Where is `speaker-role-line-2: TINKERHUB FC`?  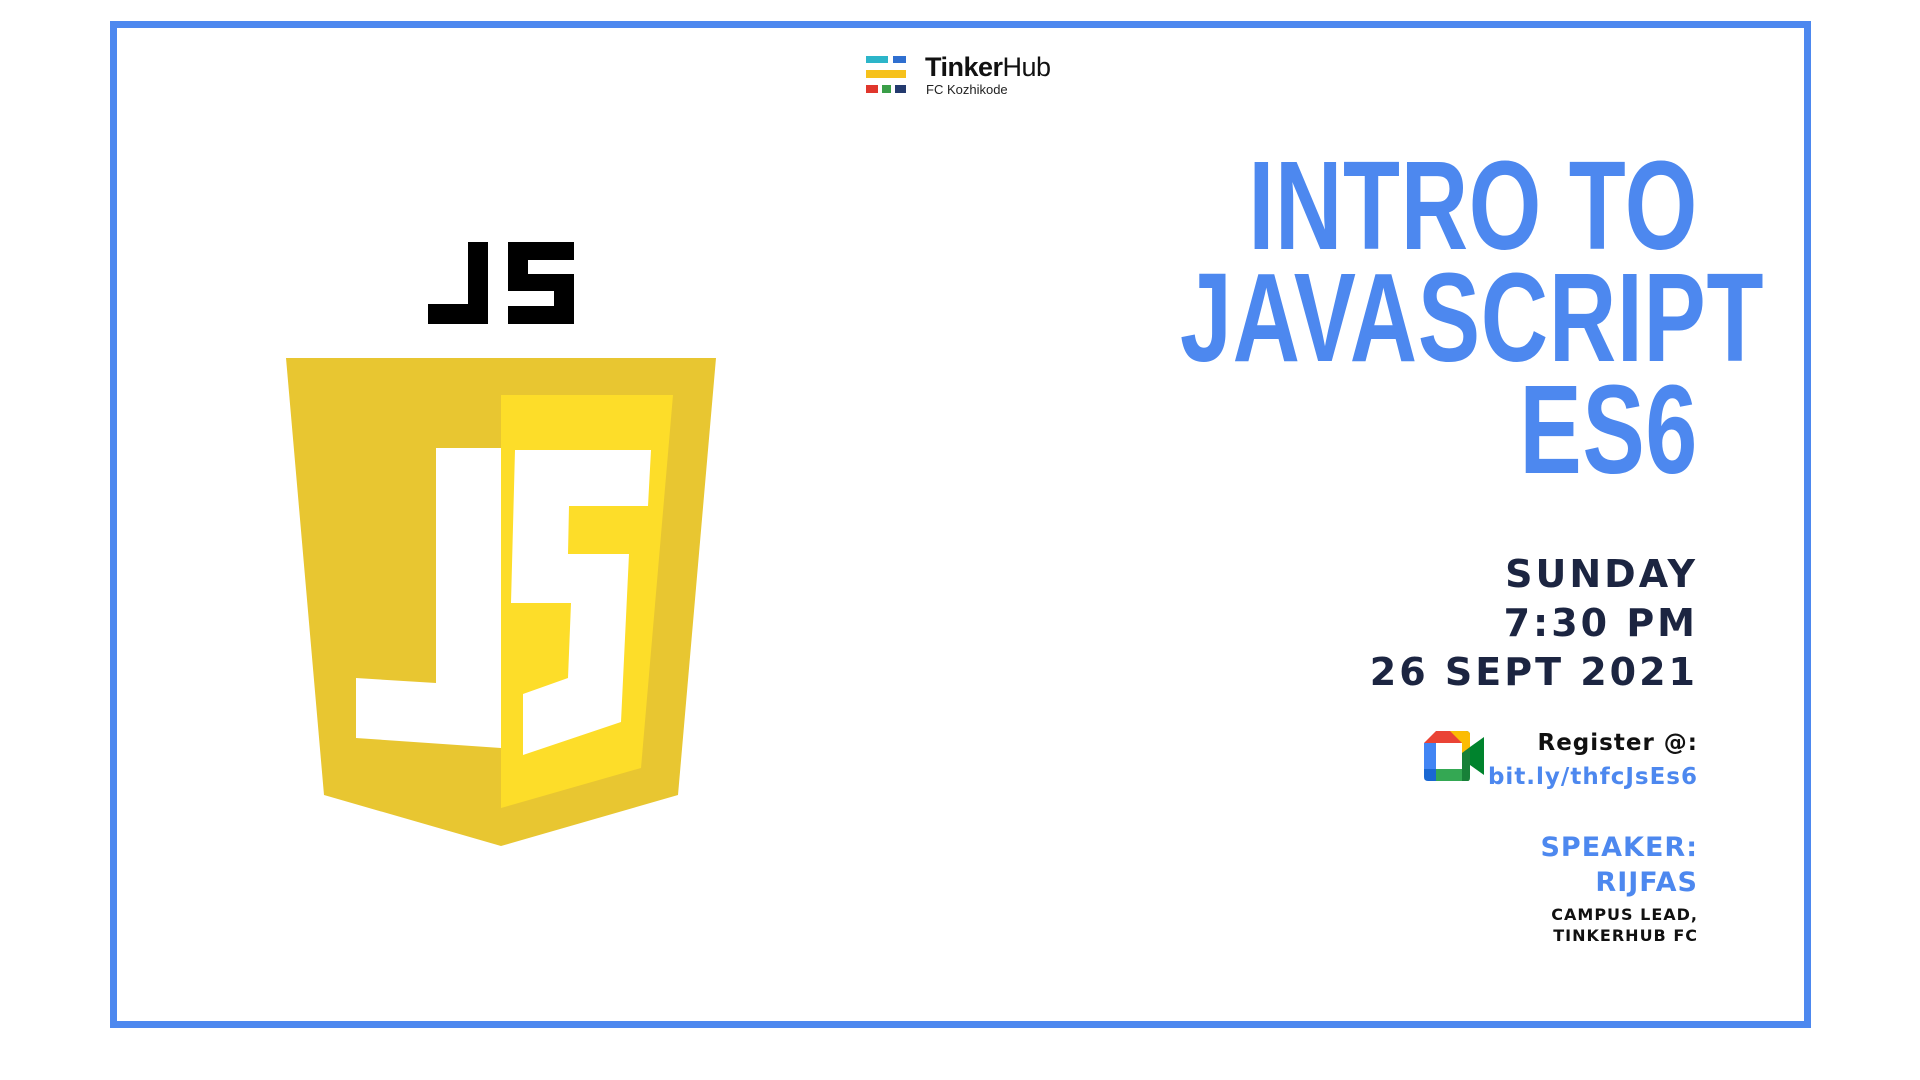
speaker-role-line-2: TINKERHUB FC is located at coordinates (1625, 935).